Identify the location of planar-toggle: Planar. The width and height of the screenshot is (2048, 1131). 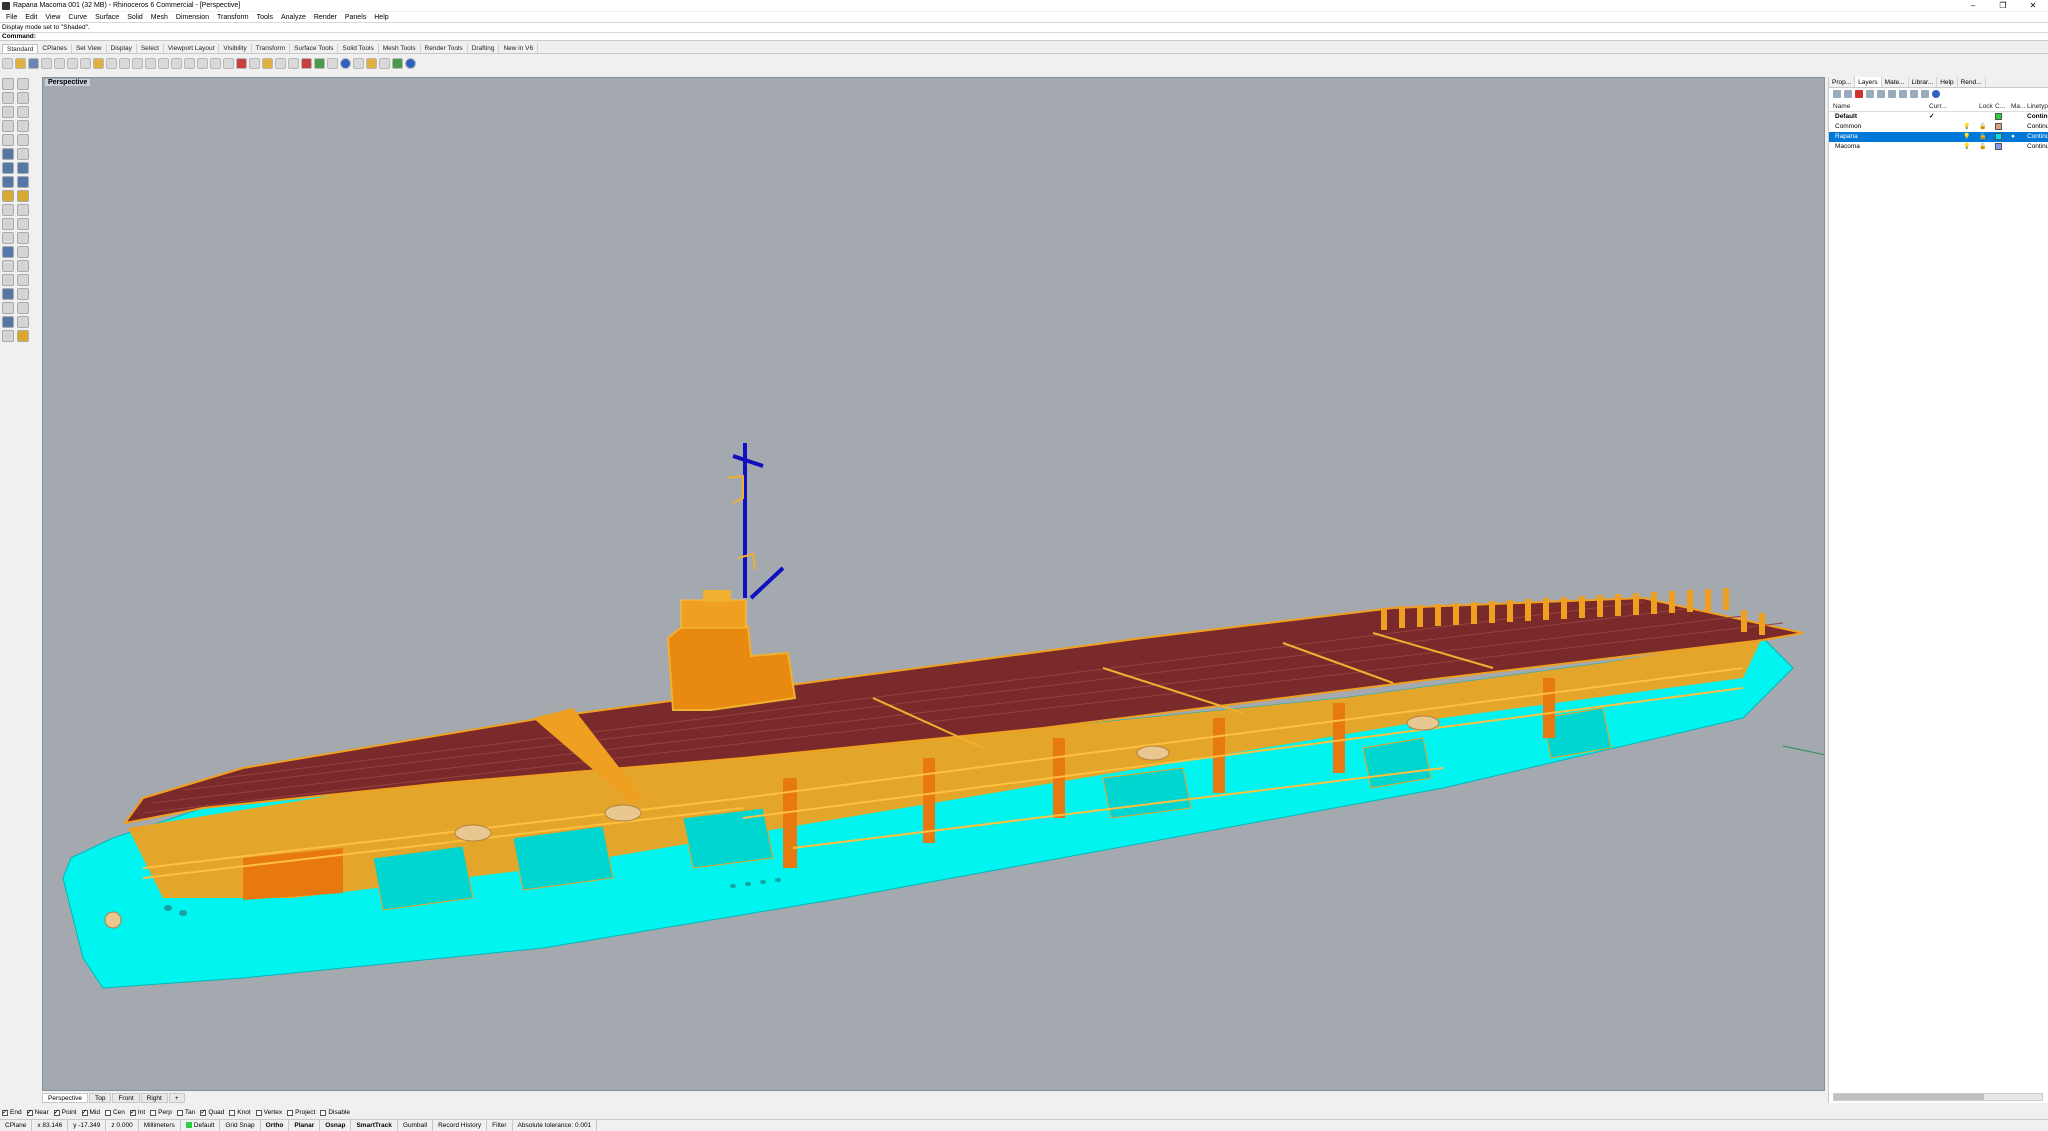
(305, 1125).